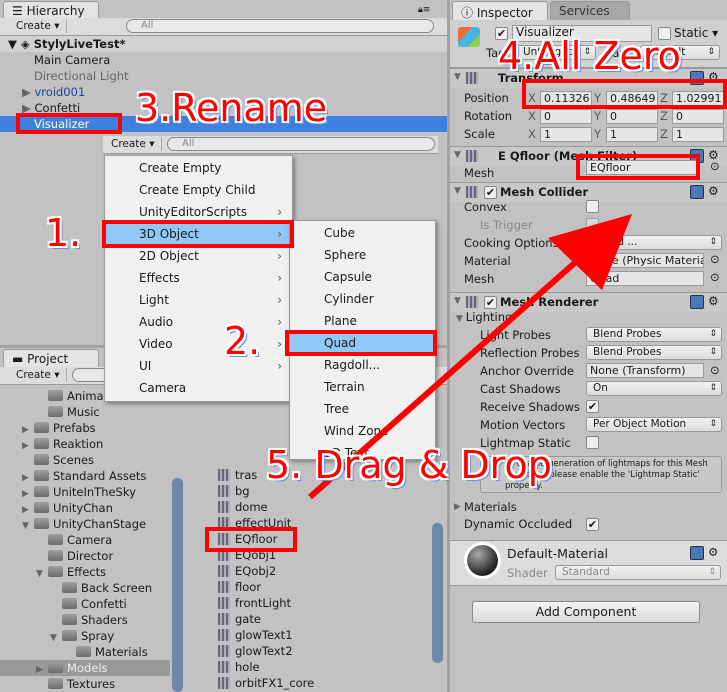 This screenshot has height=692, width=727. I want to click on highlight-visualizer, so click(69, 123).